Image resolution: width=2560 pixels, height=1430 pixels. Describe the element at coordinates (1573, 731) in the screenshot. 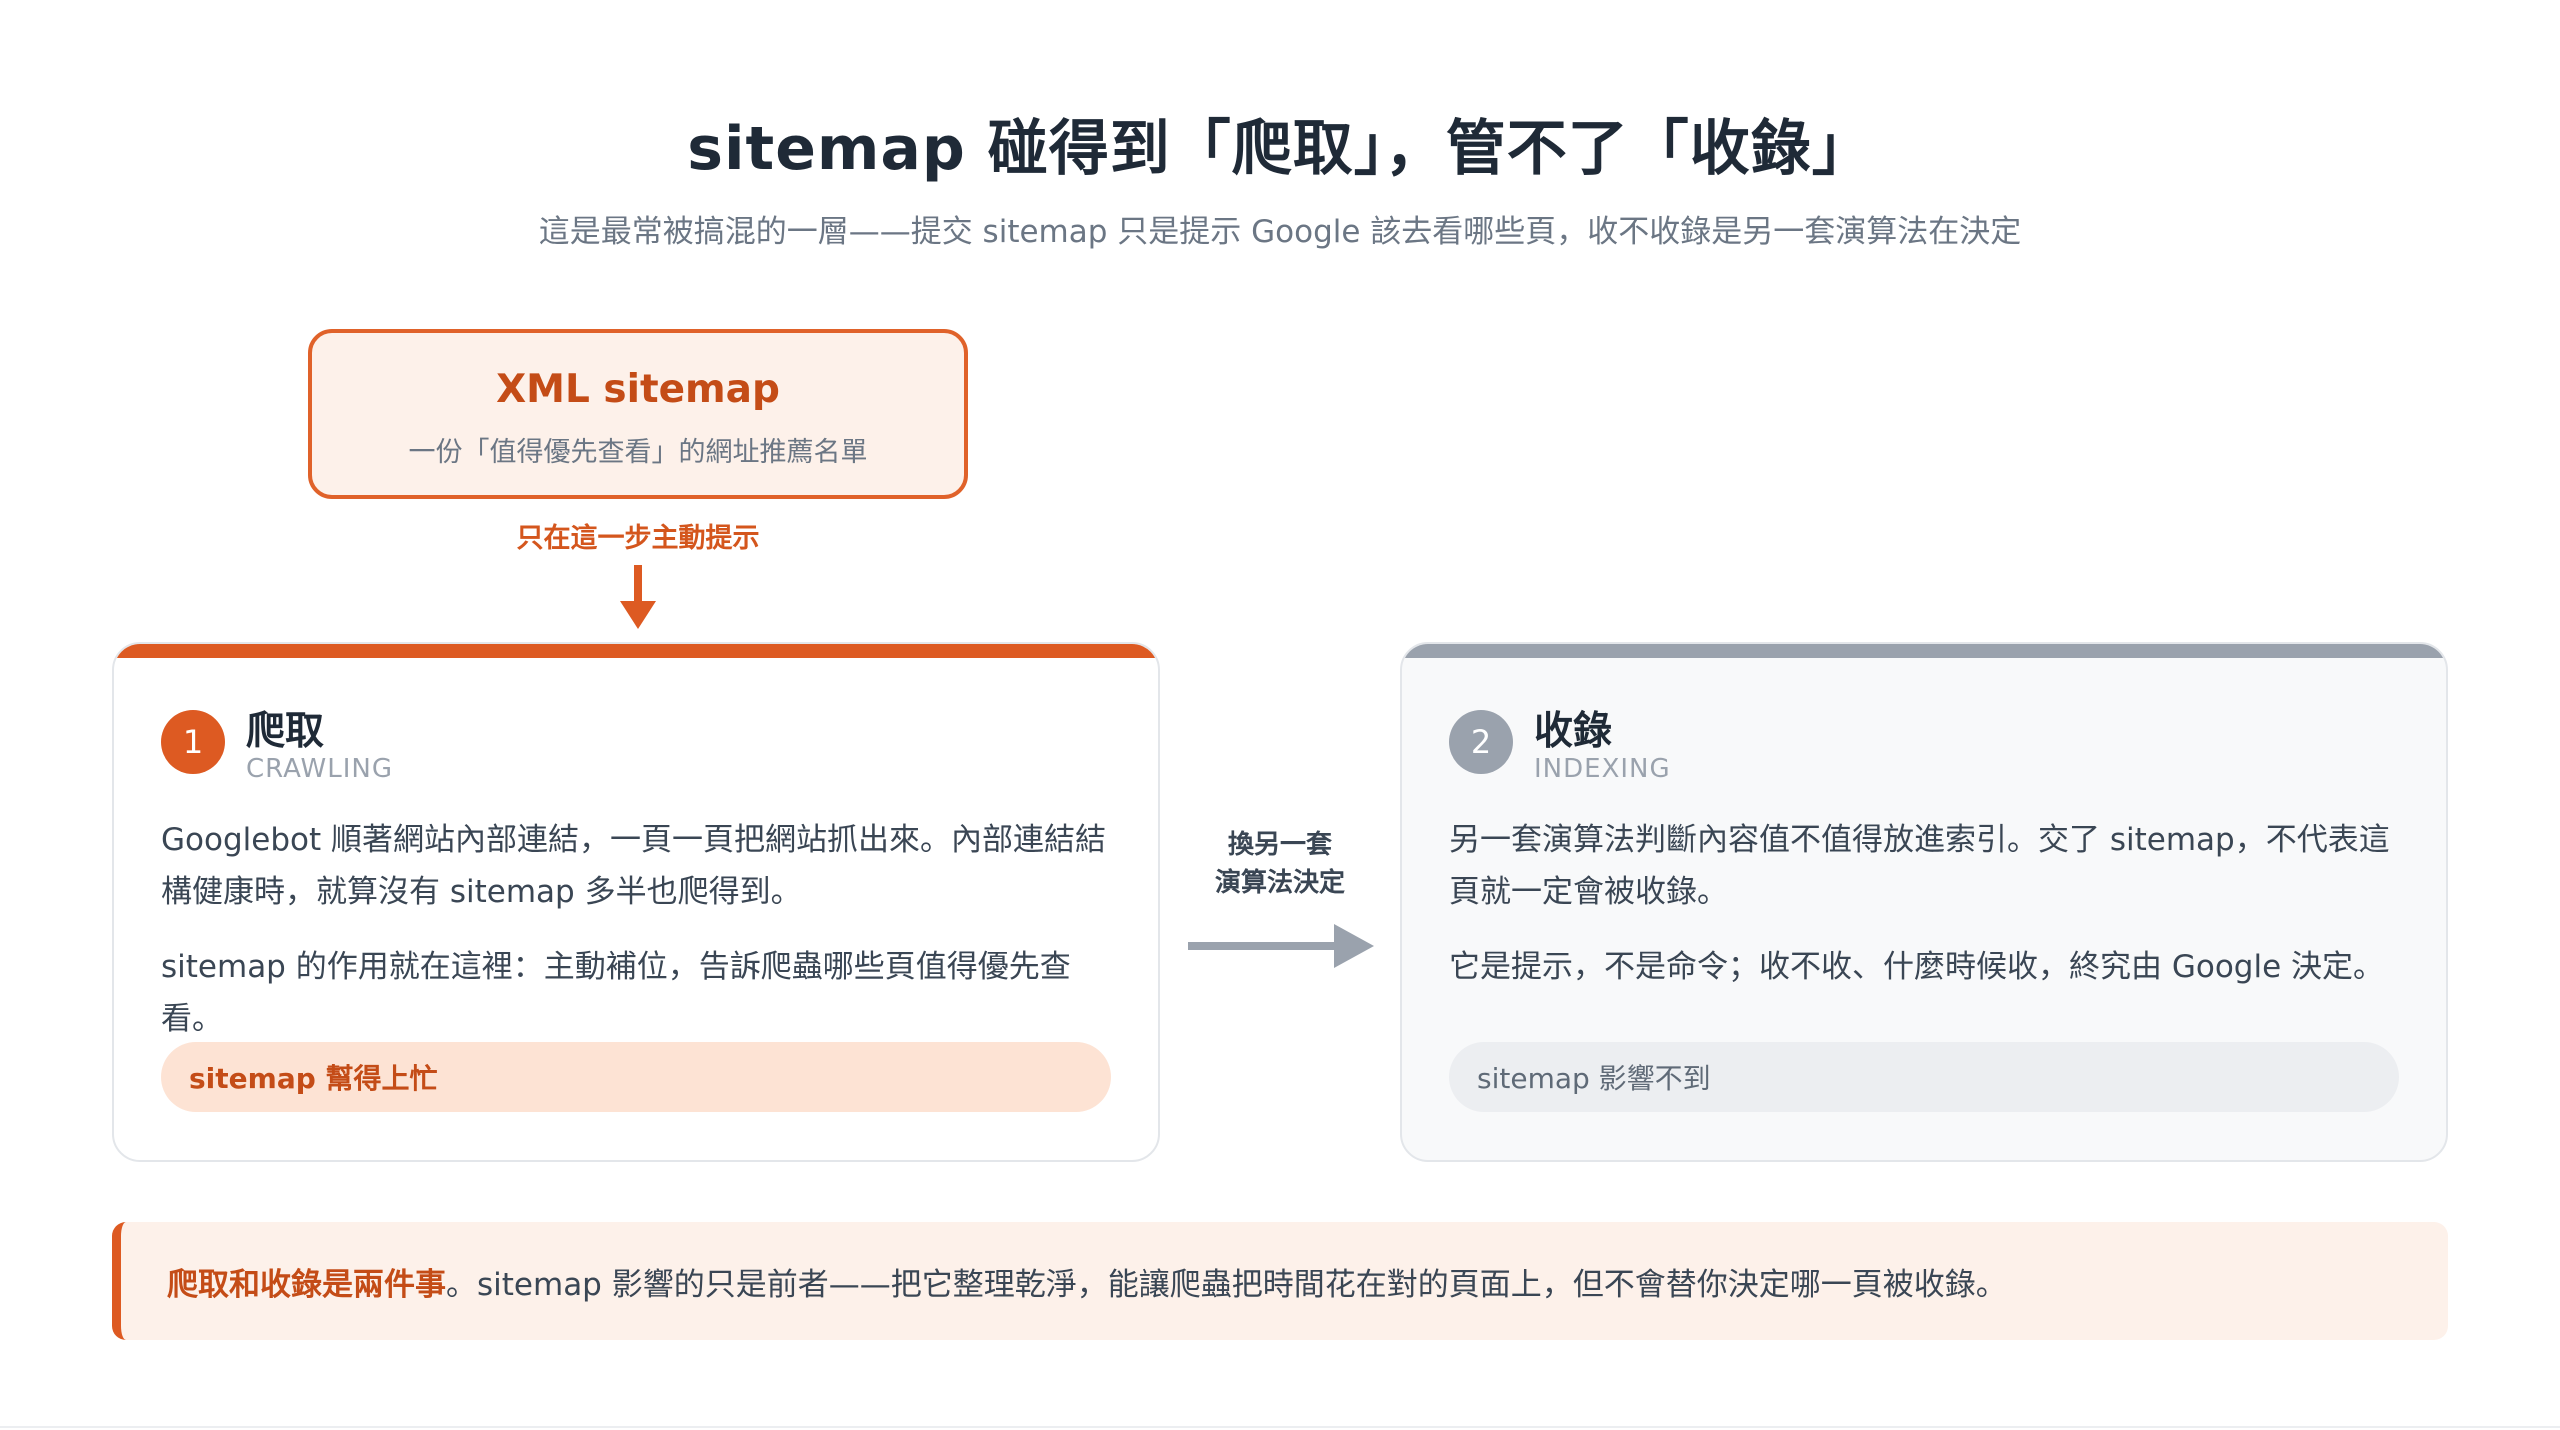

I see `card-title: 收錄` at that location.